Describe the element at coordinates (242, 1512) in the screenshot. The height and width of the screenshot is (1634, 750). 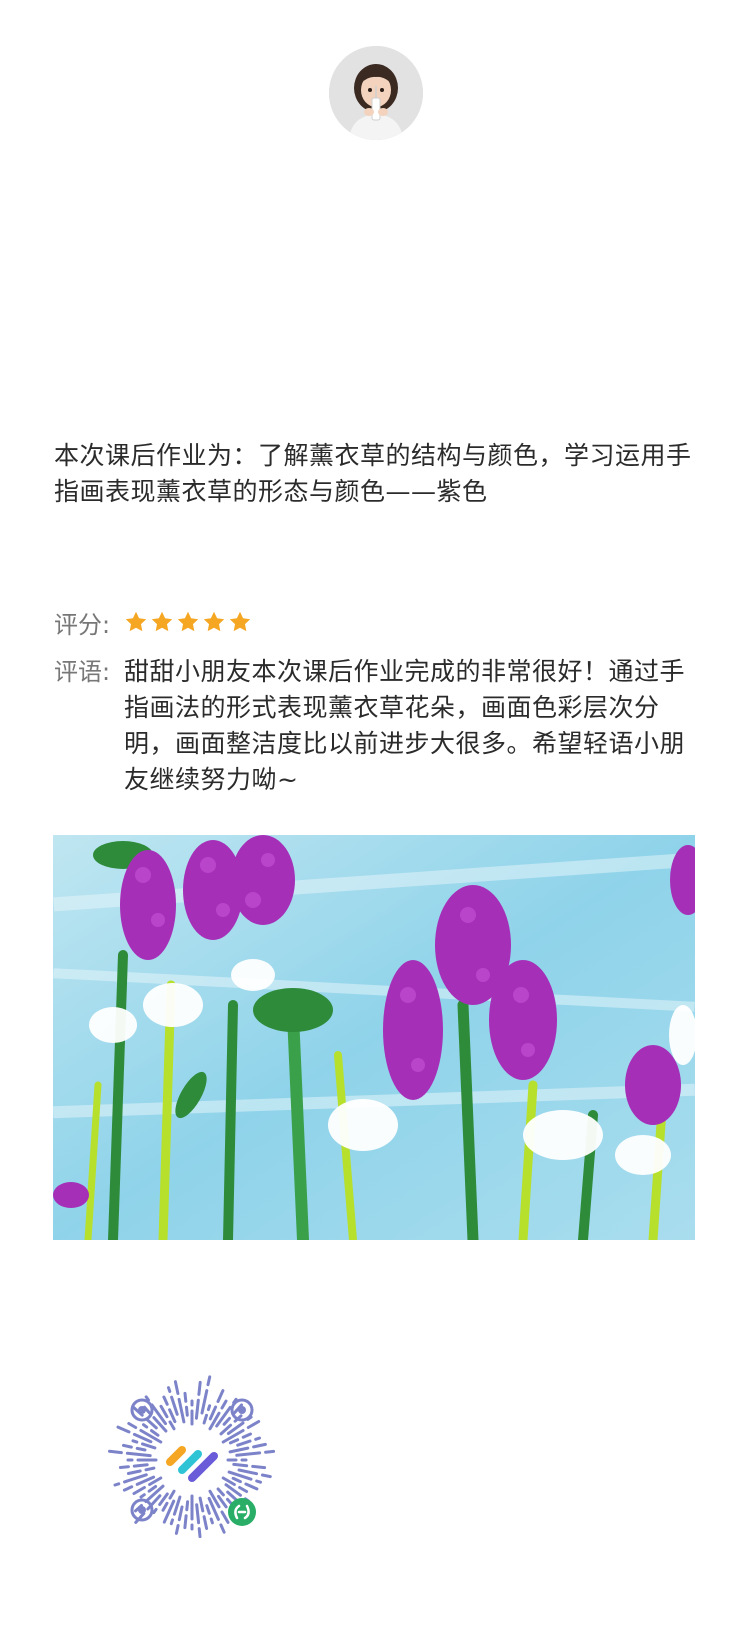
I see `mini-program-link-icon` at that location.